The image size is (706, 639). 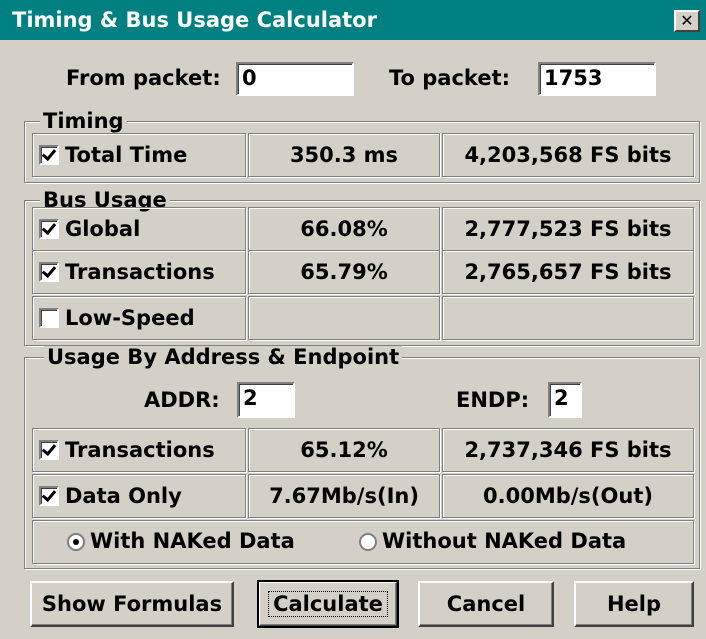 I want to click on with-naked-radio: With NAKed Data, so click(x=181, y=541).